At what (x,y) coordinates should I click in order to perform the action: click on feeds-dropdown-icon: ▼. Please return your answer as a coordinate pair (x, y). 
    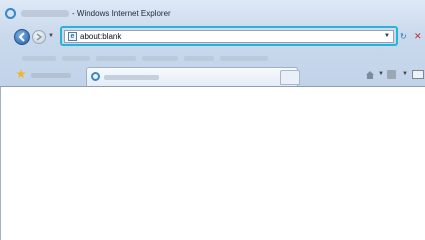
    Looking at the image, I should click on (405, 74).